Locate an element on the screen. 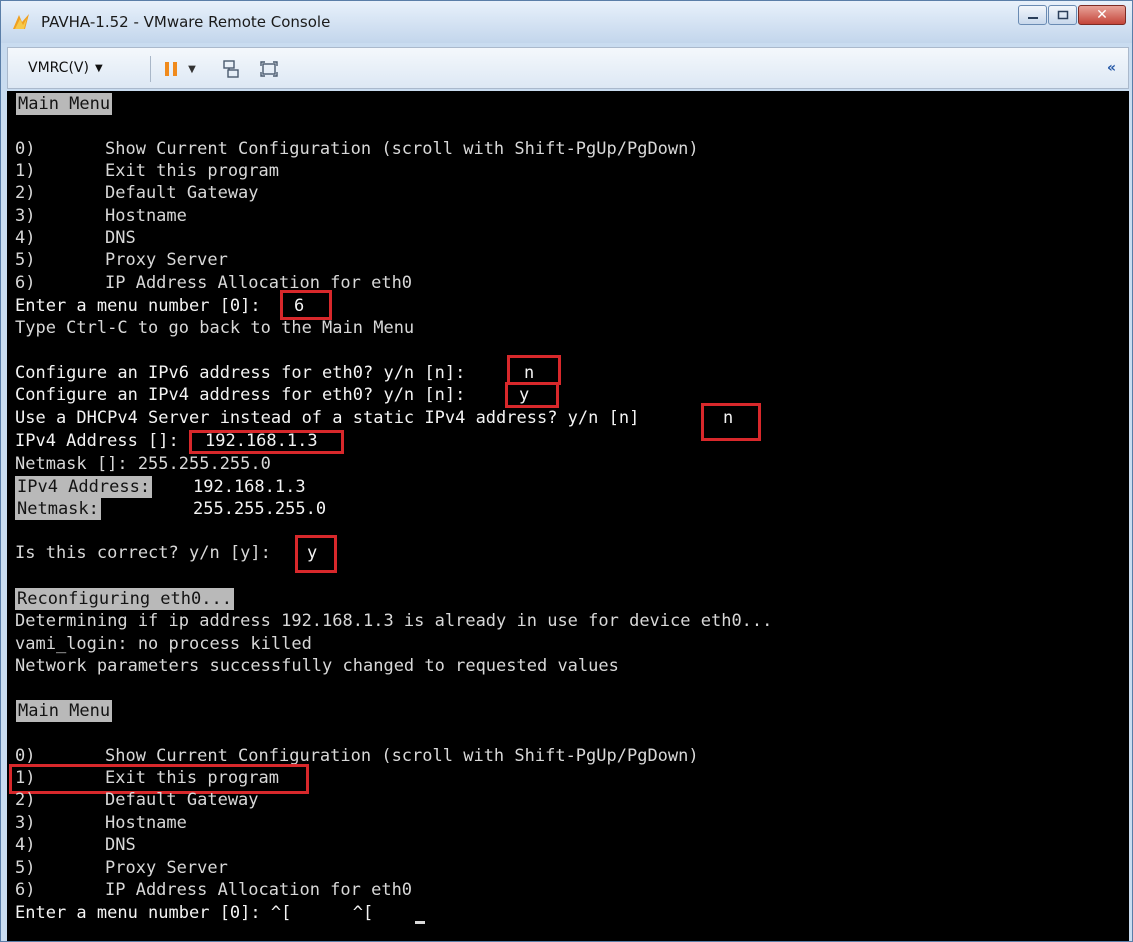  correct-prompt: Is this correct? y/n [y]: is located at coordinates (143, 553).